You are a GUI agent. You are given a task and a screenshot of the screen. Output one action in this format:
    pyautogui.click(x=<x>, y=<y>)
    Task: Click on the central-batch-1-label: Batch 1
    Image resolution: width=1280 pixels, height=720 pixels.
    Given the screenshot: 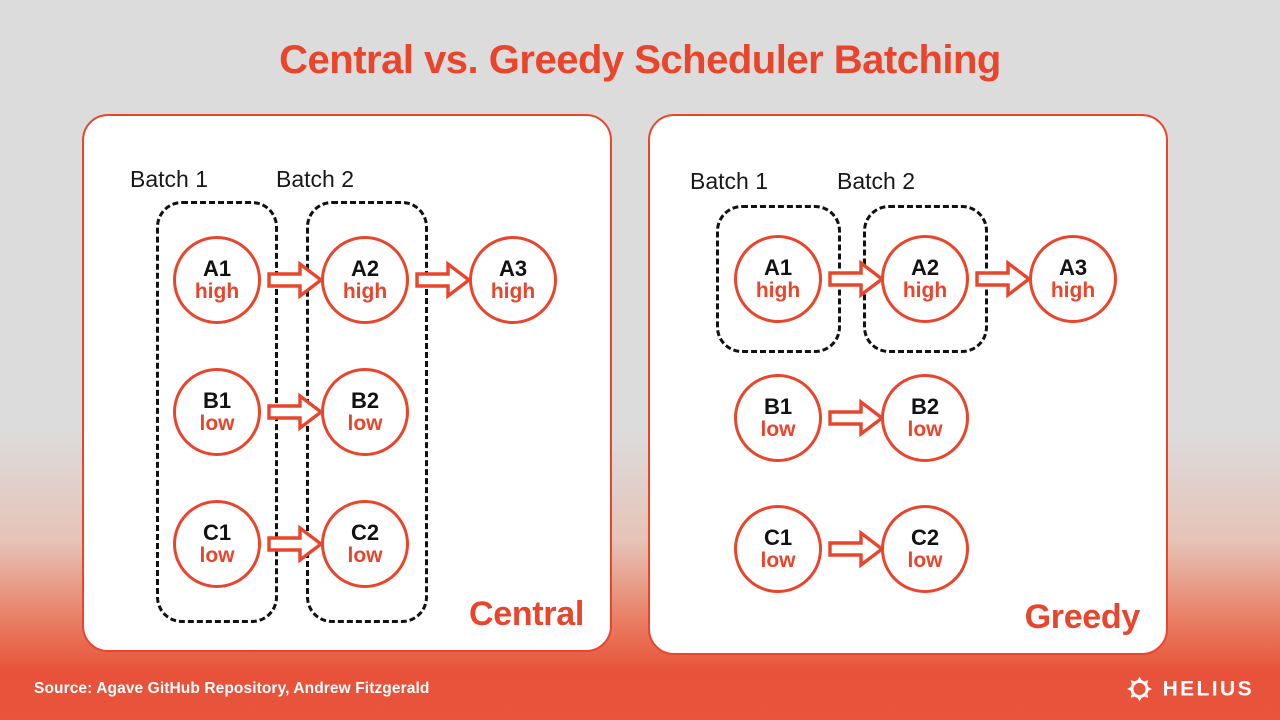 What is the action you would take?
    pyautogui.click(x=169, y=179)
    